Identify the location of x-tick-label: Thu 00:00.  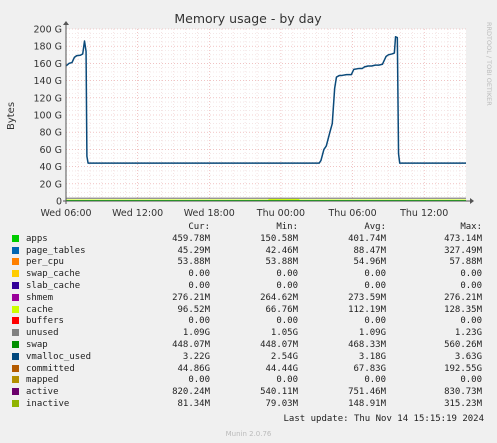
(280, 213).